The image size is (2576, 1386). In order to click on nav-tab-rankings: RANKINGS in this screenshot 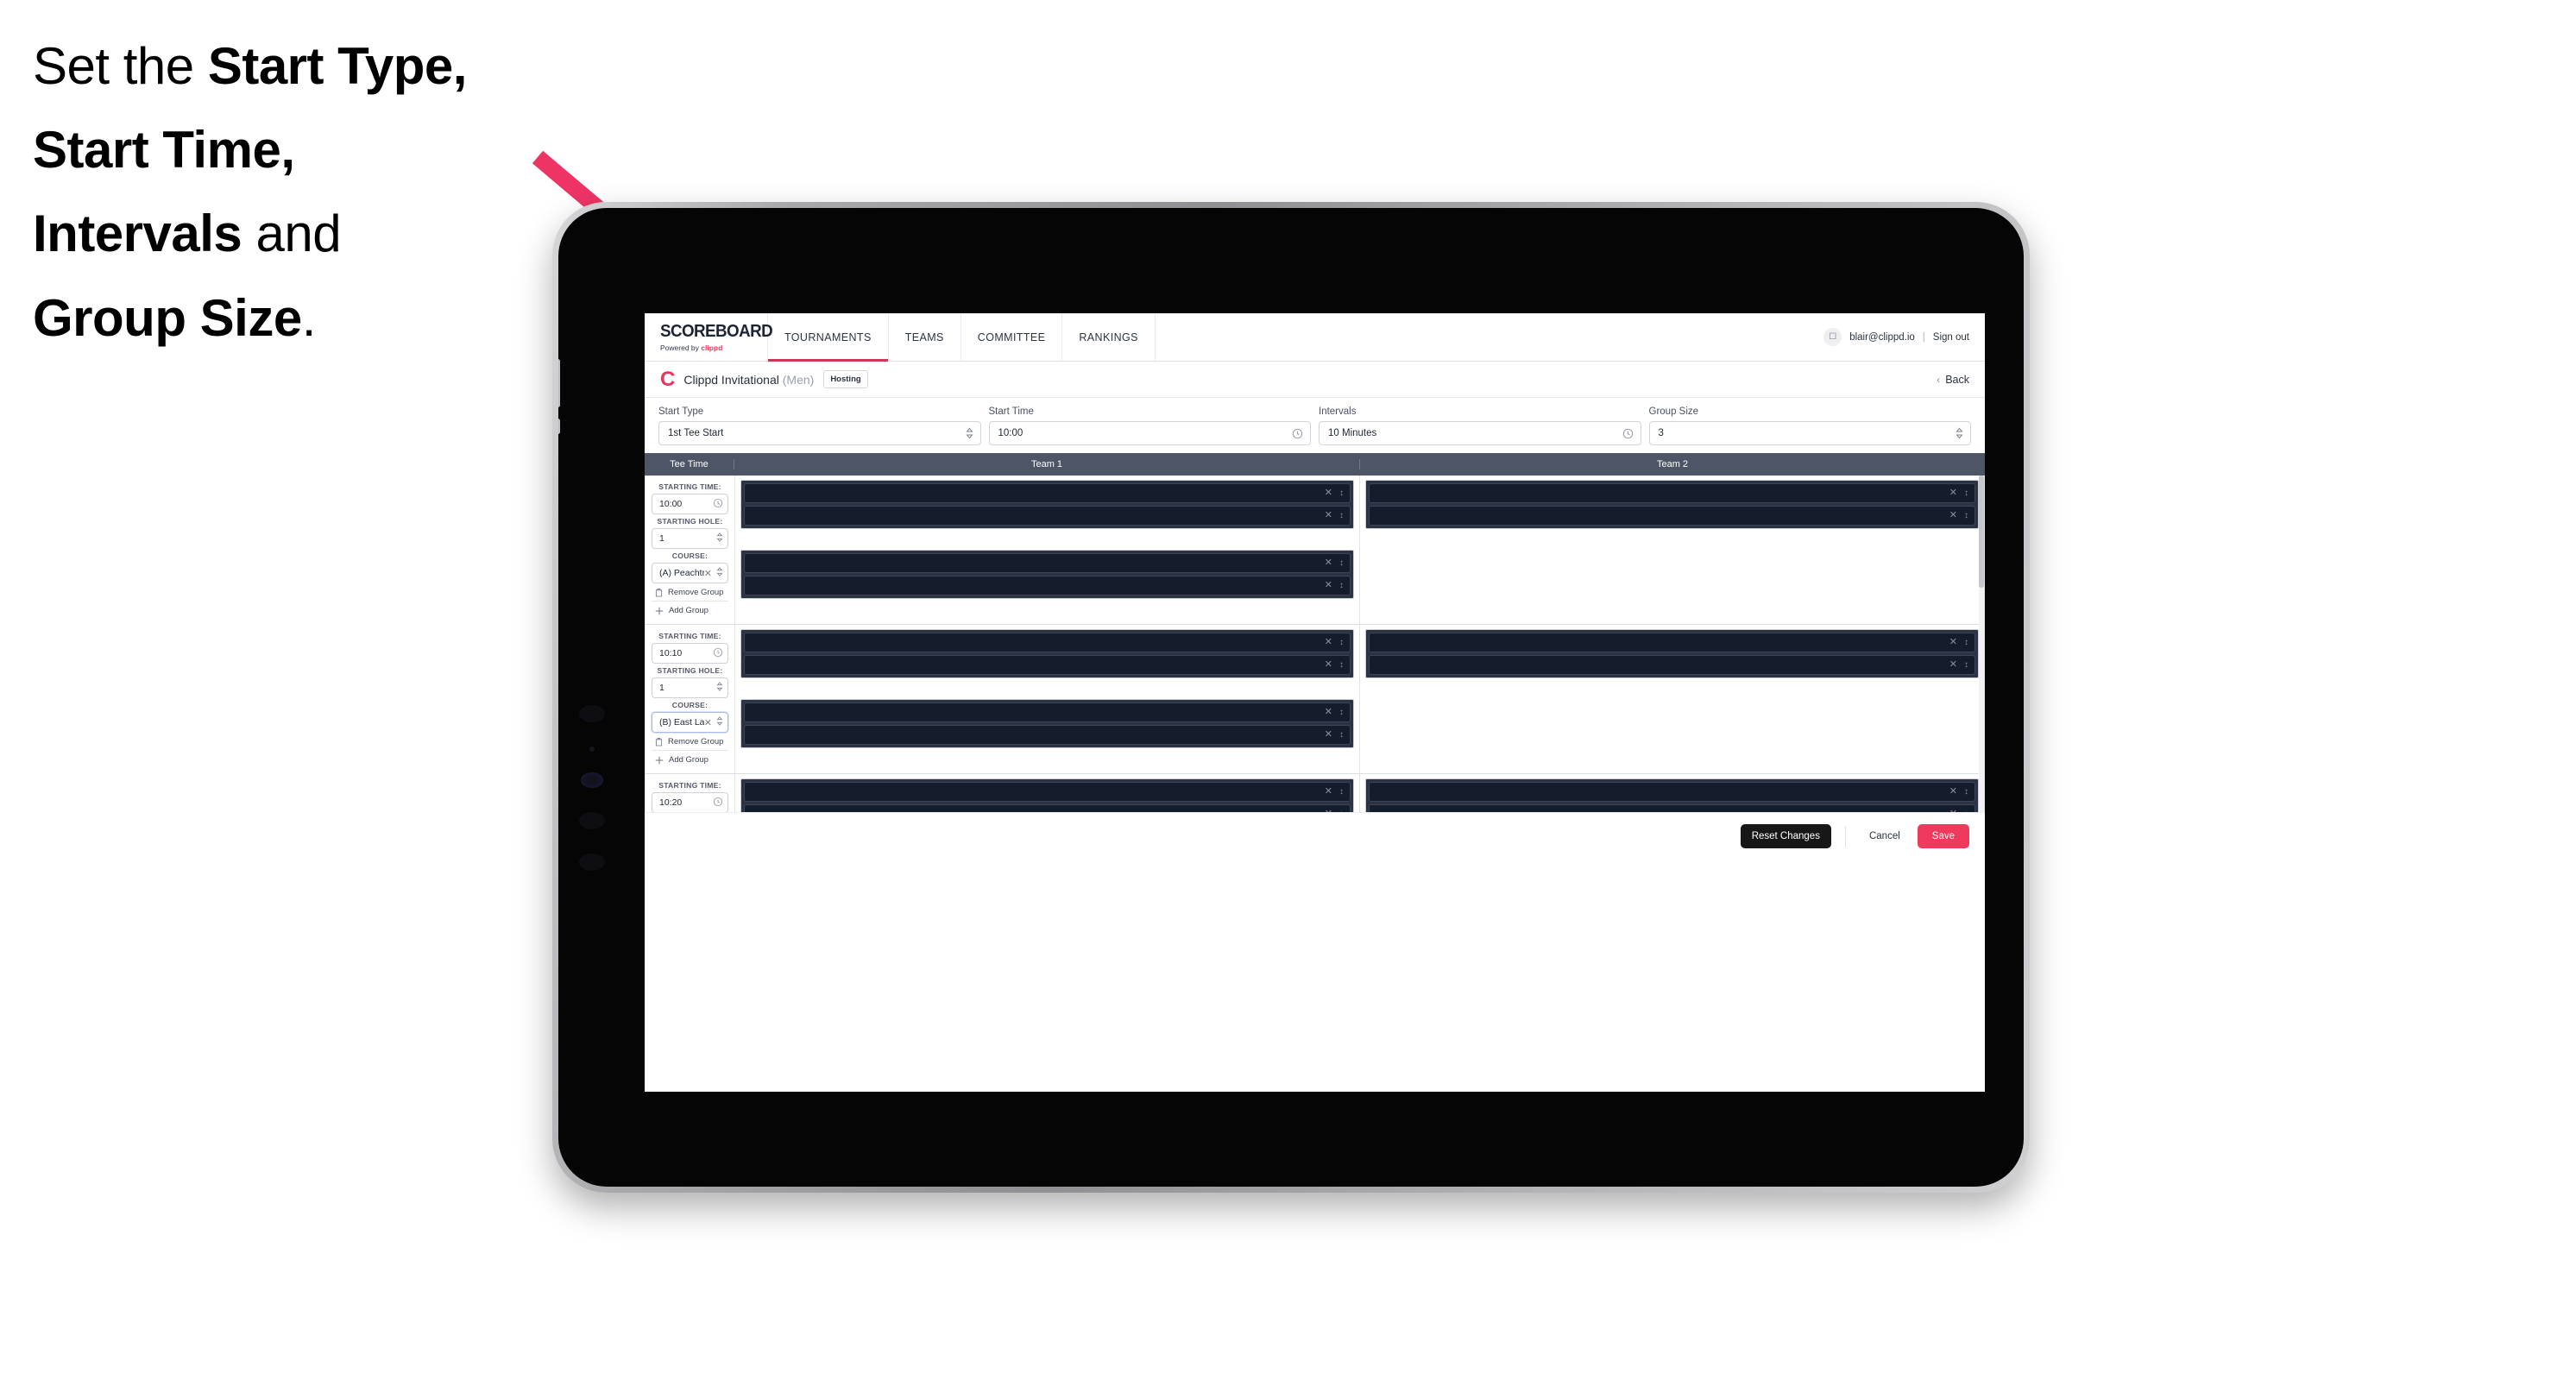, I will do `click(1109, 337)`.